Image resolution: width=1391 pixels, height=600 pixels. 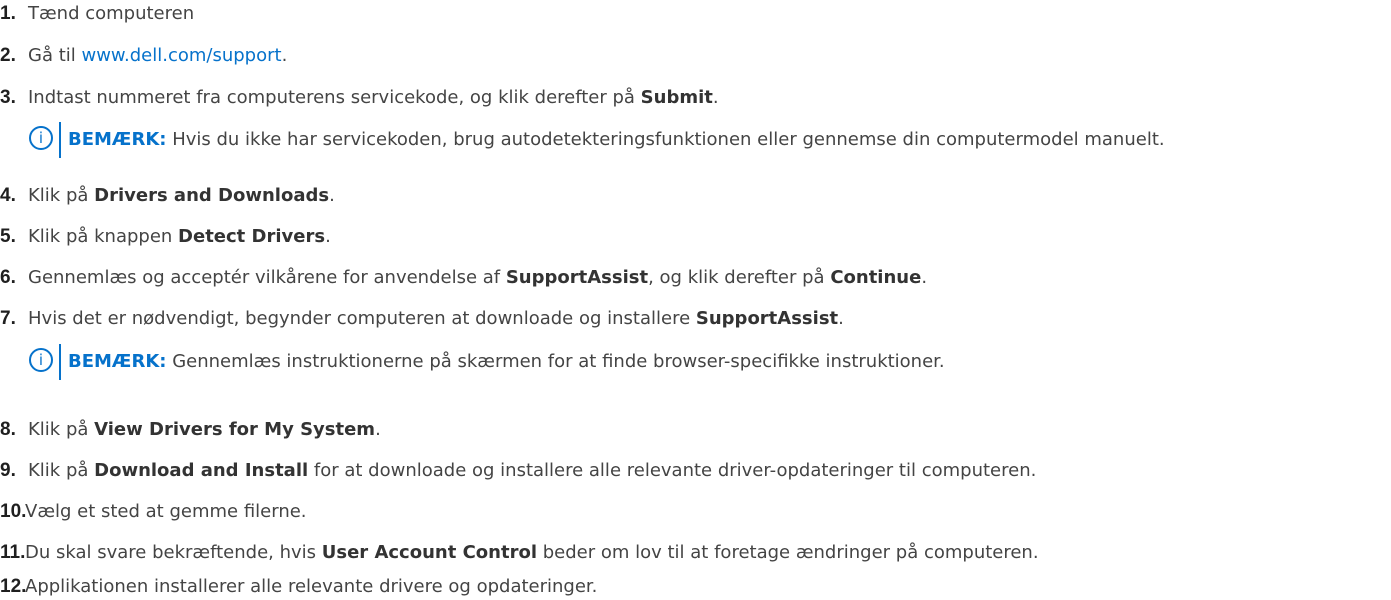 I want to click on step-10: 10.Vælg et sted at gemme filerne., so click(x=153, y=512).